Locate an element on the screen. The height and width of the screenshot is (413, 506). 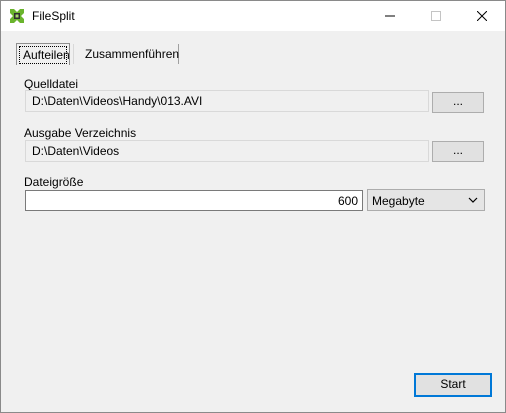
close-button is located at coordinates (482, 16).